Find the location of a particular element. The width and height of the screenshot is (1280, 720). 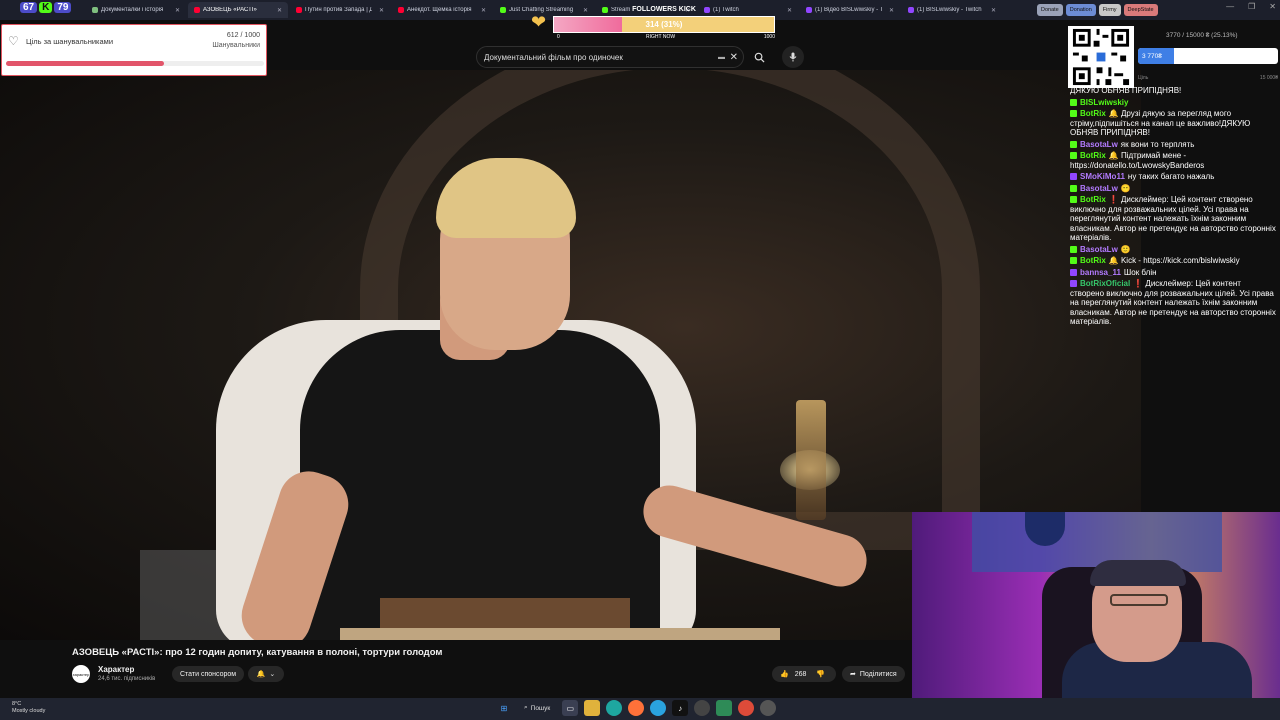

thumbs-down-icon: 👎 is located at coordinates (820, 674).